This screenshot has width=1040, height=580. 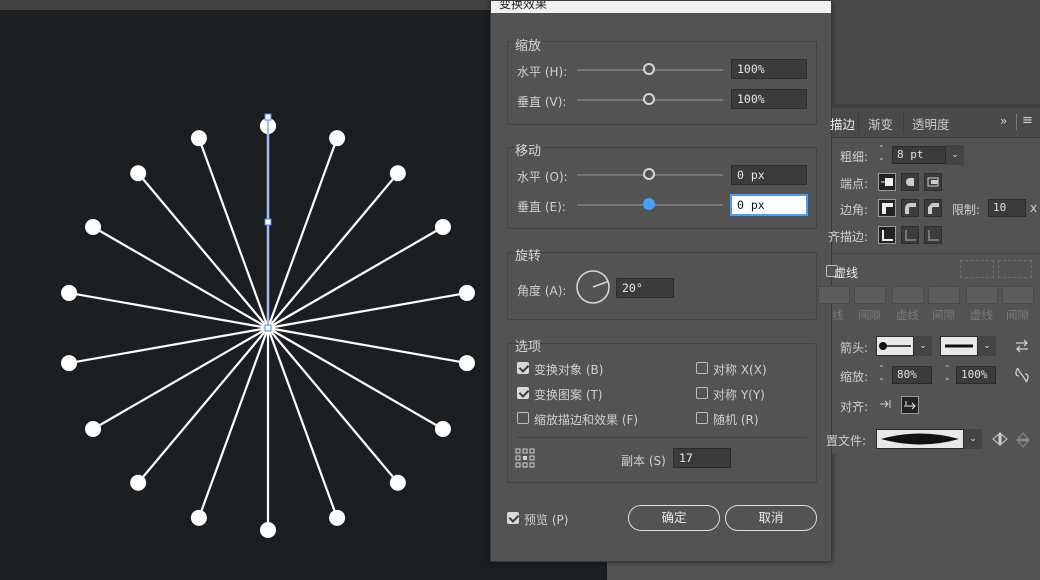 I want to click on transform-objects-checkbox, so click(x=523, y=368).